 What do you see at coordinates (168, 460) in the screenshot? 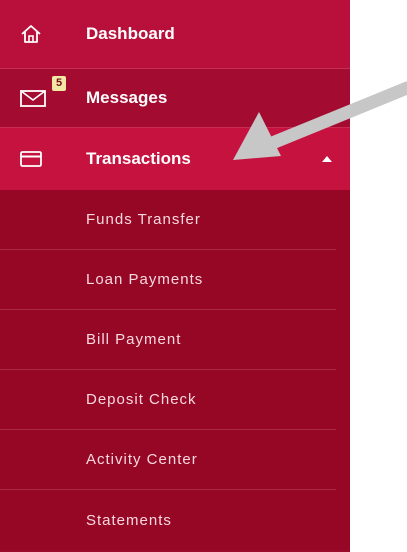
I see `submenu-item-activity-center: Activity Center` at bounding box center [168, 460].